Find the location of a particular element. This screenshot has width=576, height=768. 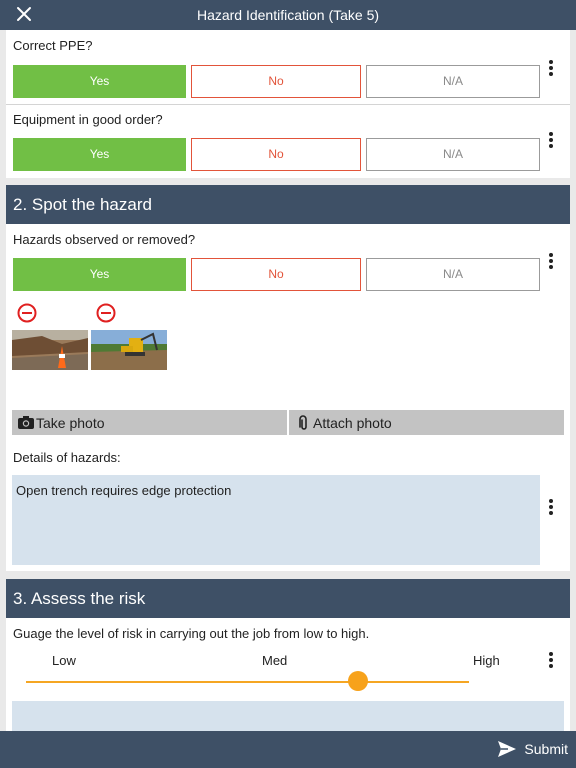

details-label: Details of hazards: is located at coordinates (67, 457).